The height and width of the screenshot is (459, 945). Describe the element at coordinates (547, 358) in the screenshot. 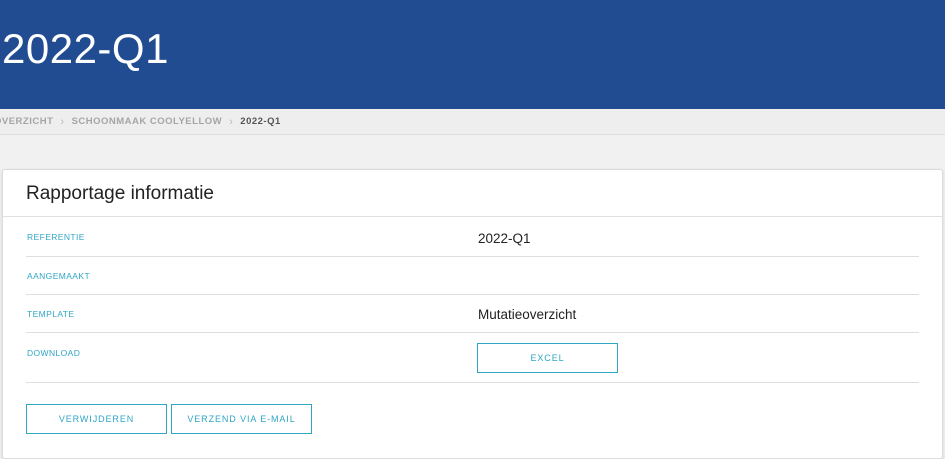

I see `excel-download-button: EXCEL` at that location.